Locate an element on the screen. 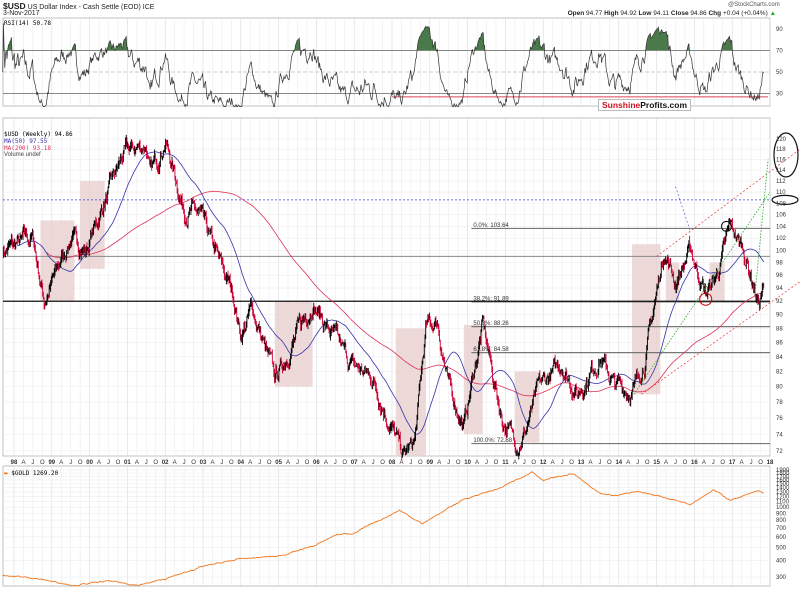 Image resolution: width=800 pixels, height=591 pixels. x-tick-year: 02 is located at coordinates (165, 463).